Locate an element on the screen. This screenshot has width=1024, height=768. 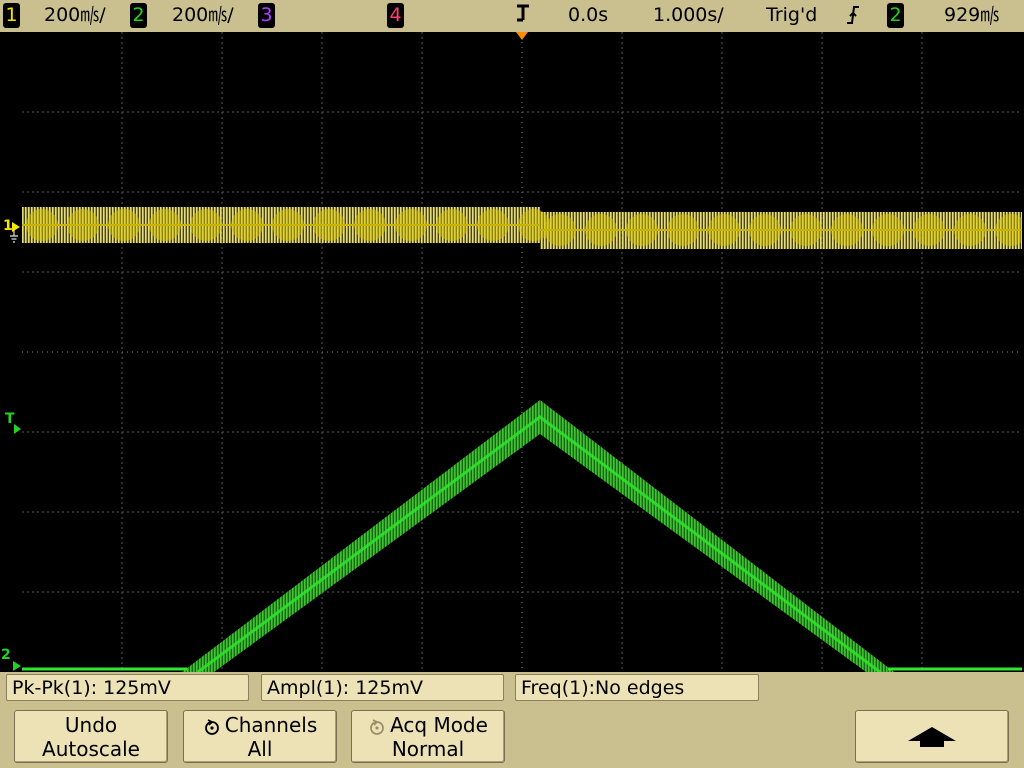
channel-2-scale: 200㎧/ is located at coordinates (203, 15).